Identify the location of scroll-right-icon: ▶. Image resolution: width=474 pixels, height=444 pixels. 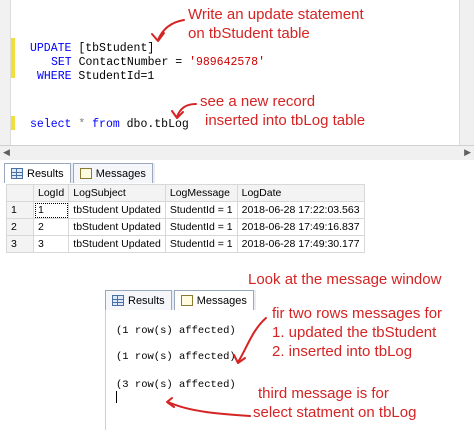
(467, 152).